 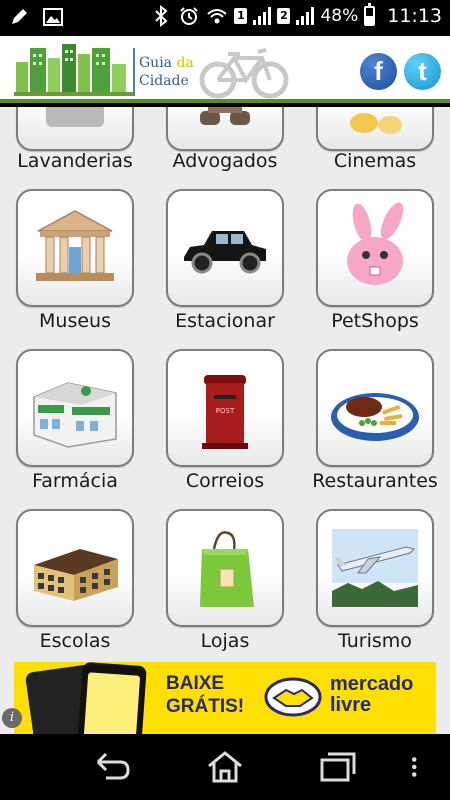 What do you see at coordinates (75, 321) in the screenshot?
I see `category-label: Museus` at bounding box center [75, 321].